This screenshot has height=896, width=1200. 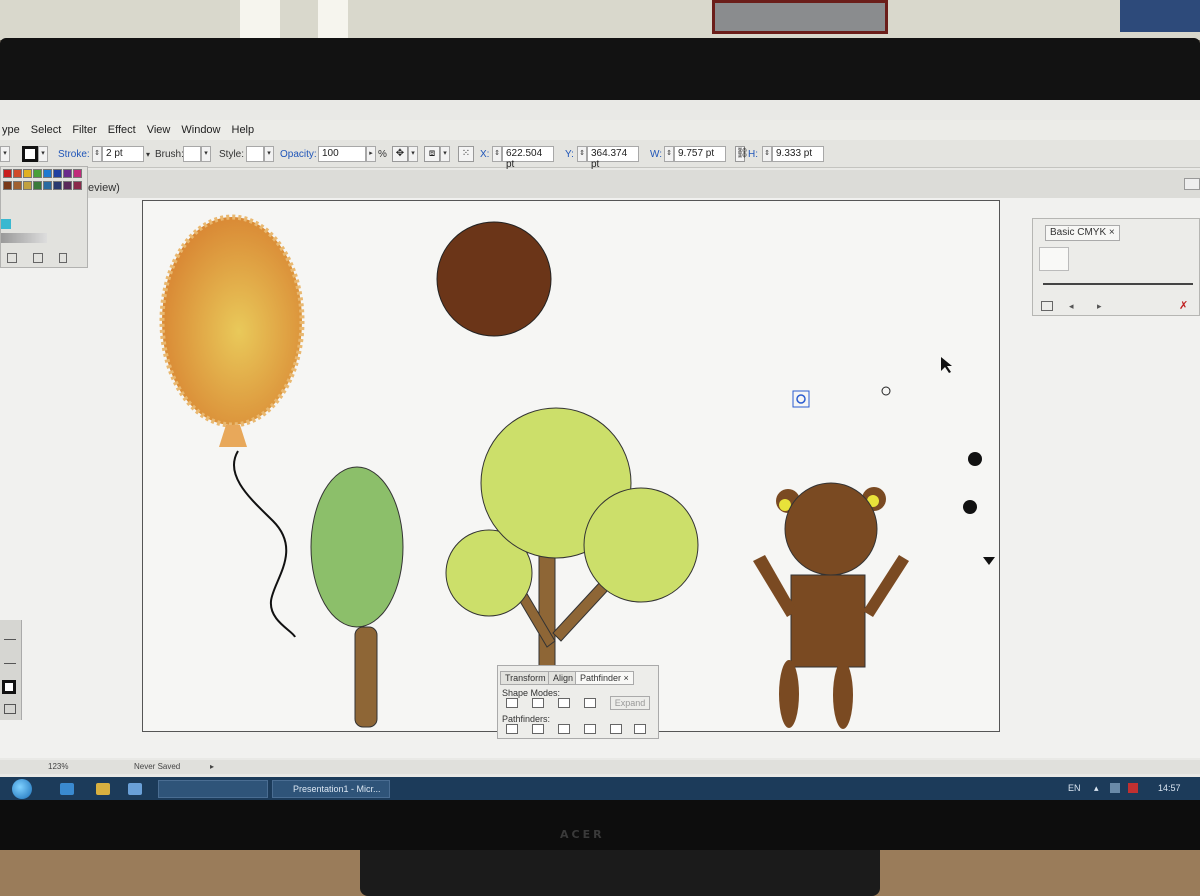 What do you see at coordinates (538, 703) in the screenshot?
I see `minus-front-icon` at bounding box center [538, 703].